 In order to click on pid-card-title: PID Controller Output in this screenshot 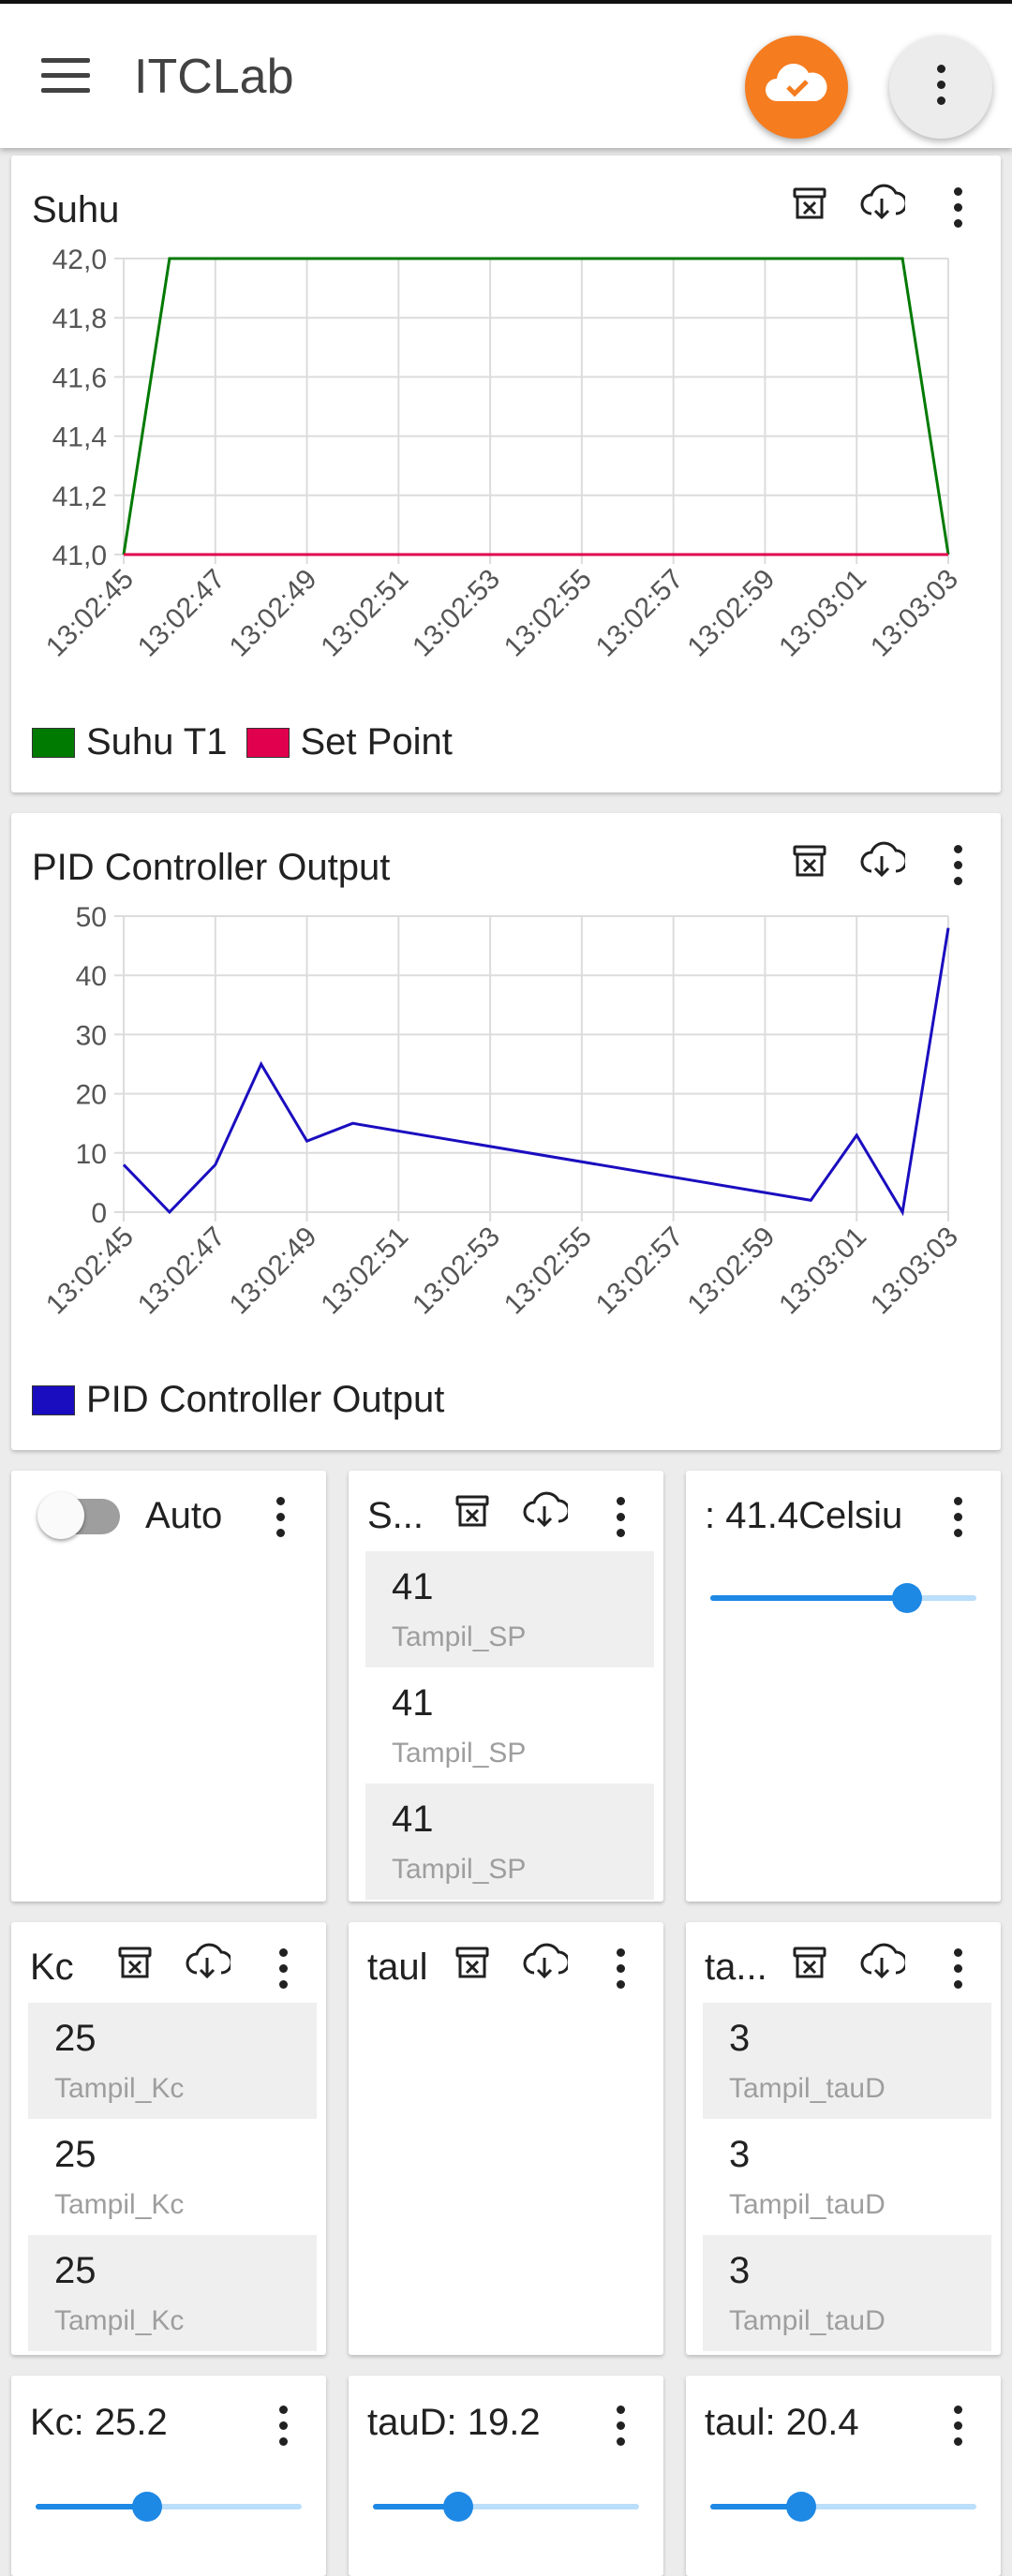, I will do `click(211, 867)`.